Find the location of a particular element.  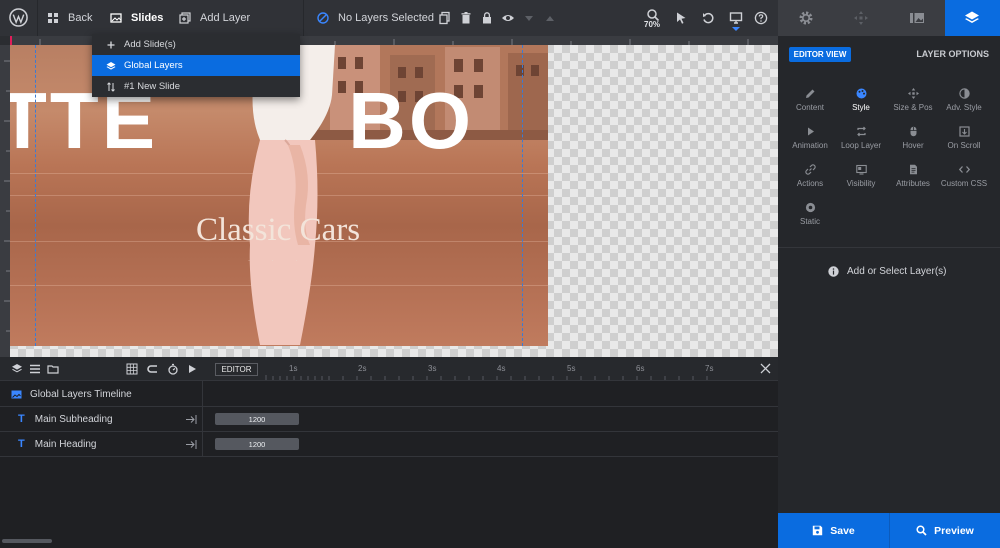

timeline-layer-row: T Main Subheading 1200 is located at coordinates (389, 419).